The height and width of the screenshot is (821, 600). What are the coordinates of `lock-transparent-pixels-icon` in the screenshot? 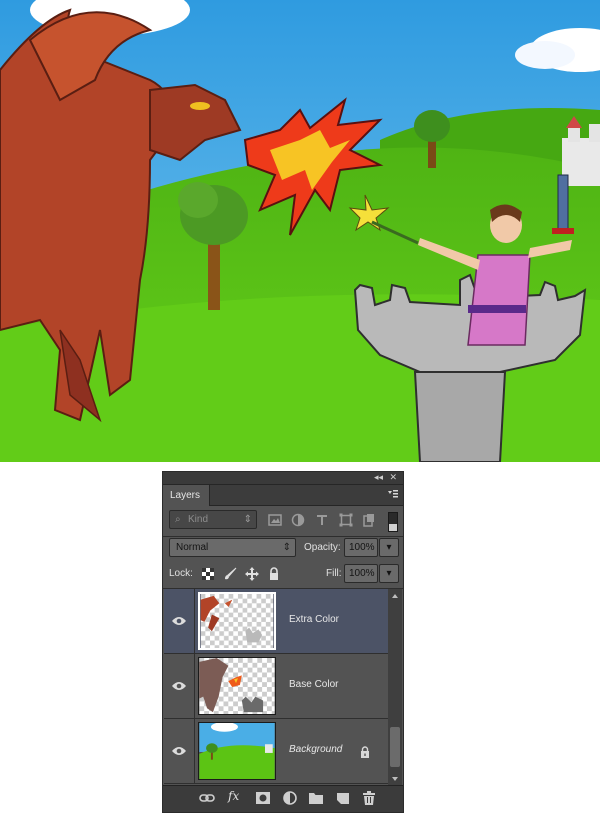 It's located at (208, 574).